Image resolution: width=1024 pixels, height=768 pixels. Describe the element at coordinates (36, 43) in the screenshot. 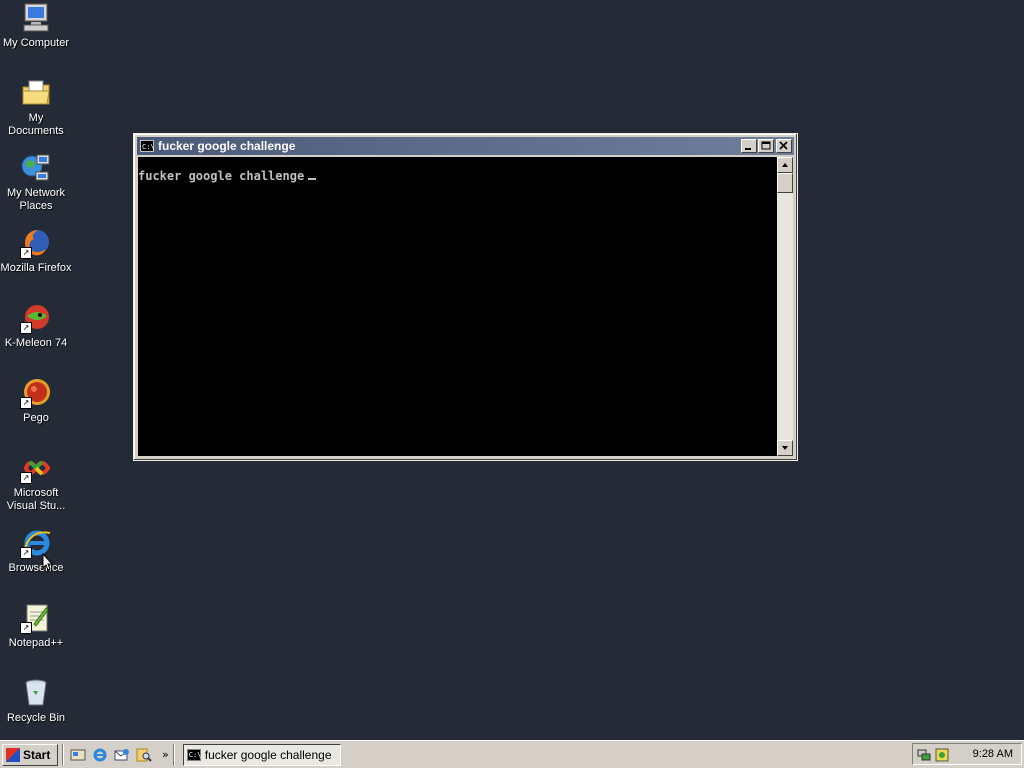

I see `desktop-icon-label: My Computer` at that location.